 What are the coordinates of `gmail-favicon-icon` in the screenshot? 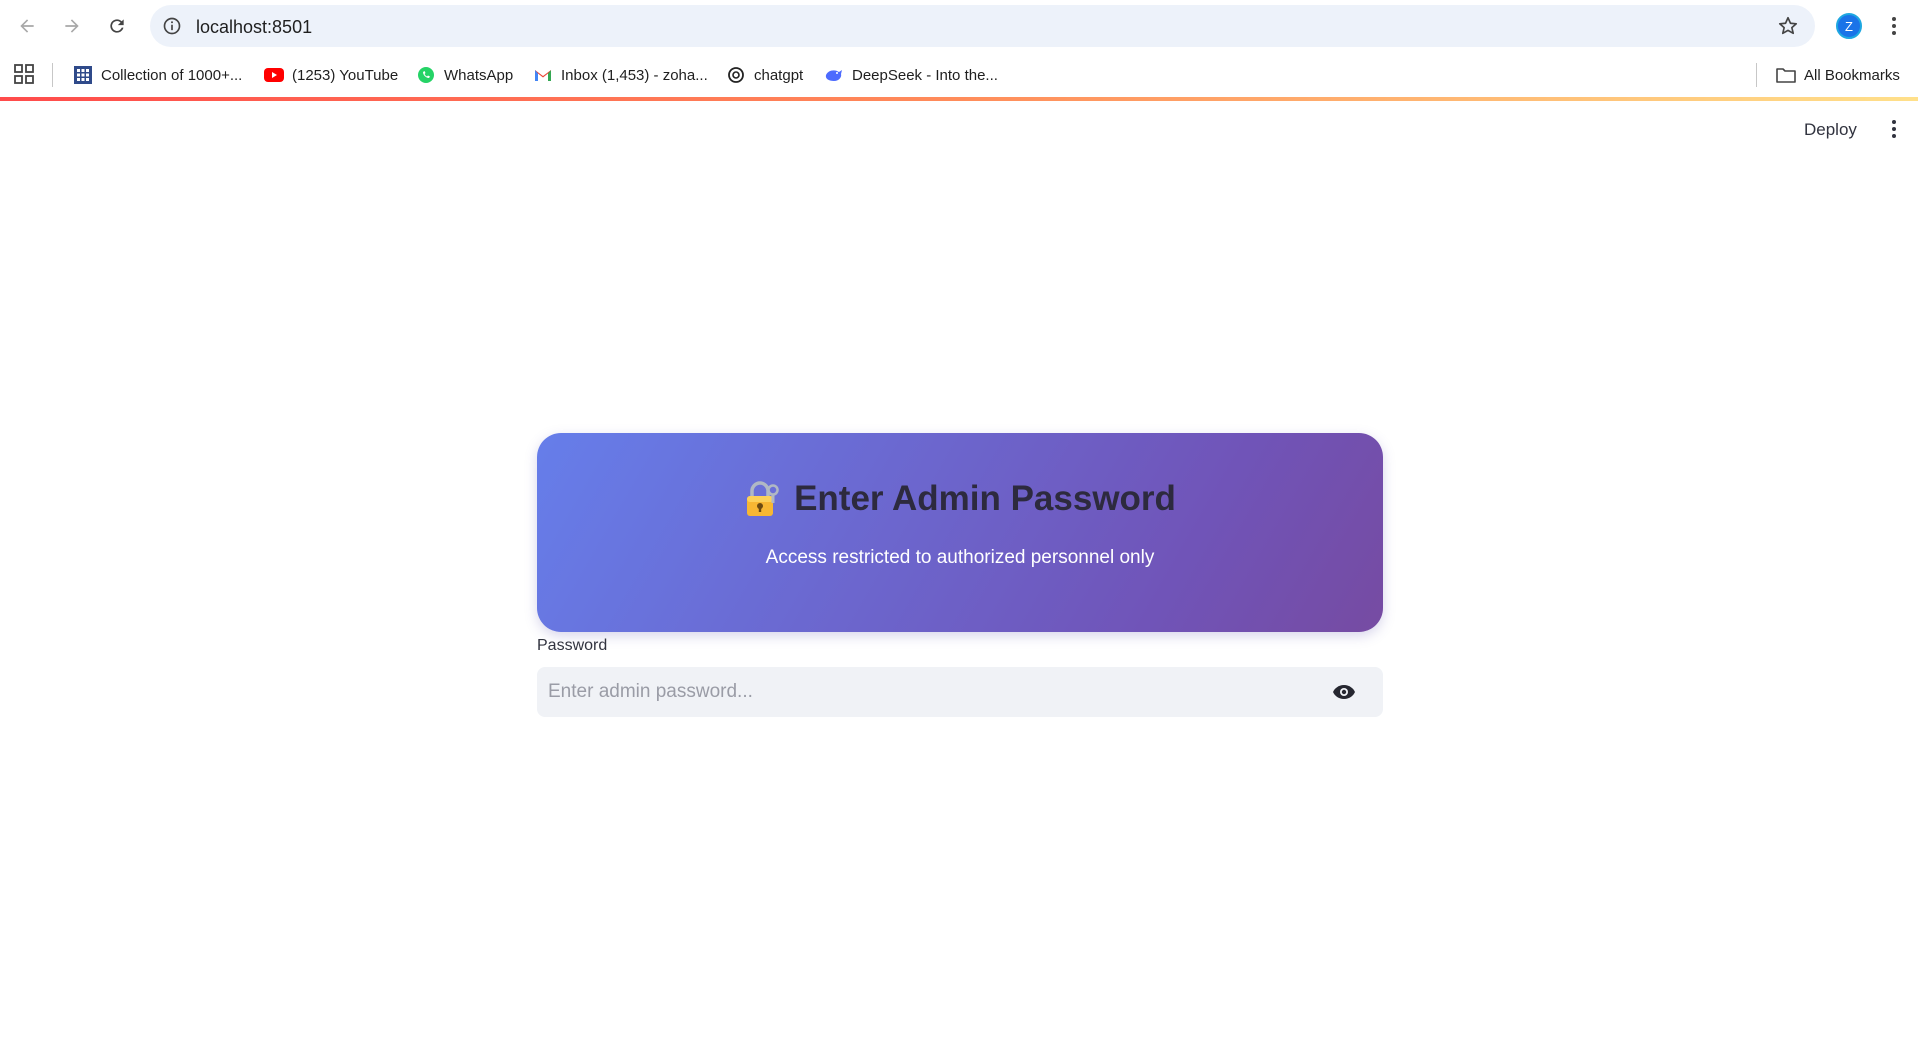 It's located at (543, 75).